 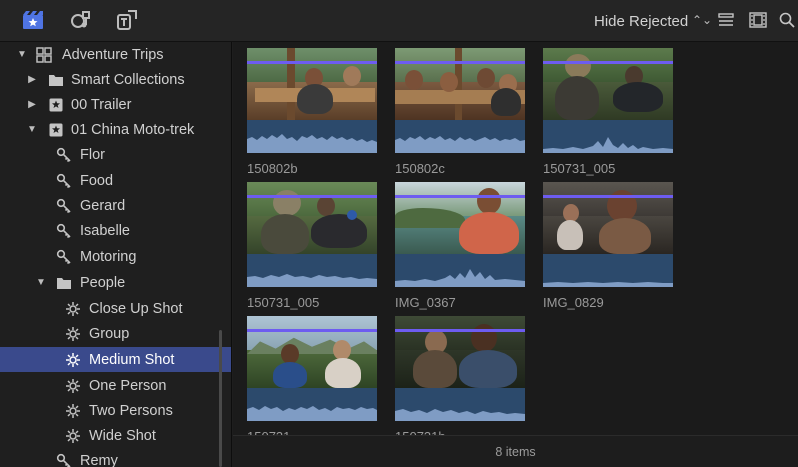 I want to click on sidebar-item-remy: Remy, so click(x=115, y=457).